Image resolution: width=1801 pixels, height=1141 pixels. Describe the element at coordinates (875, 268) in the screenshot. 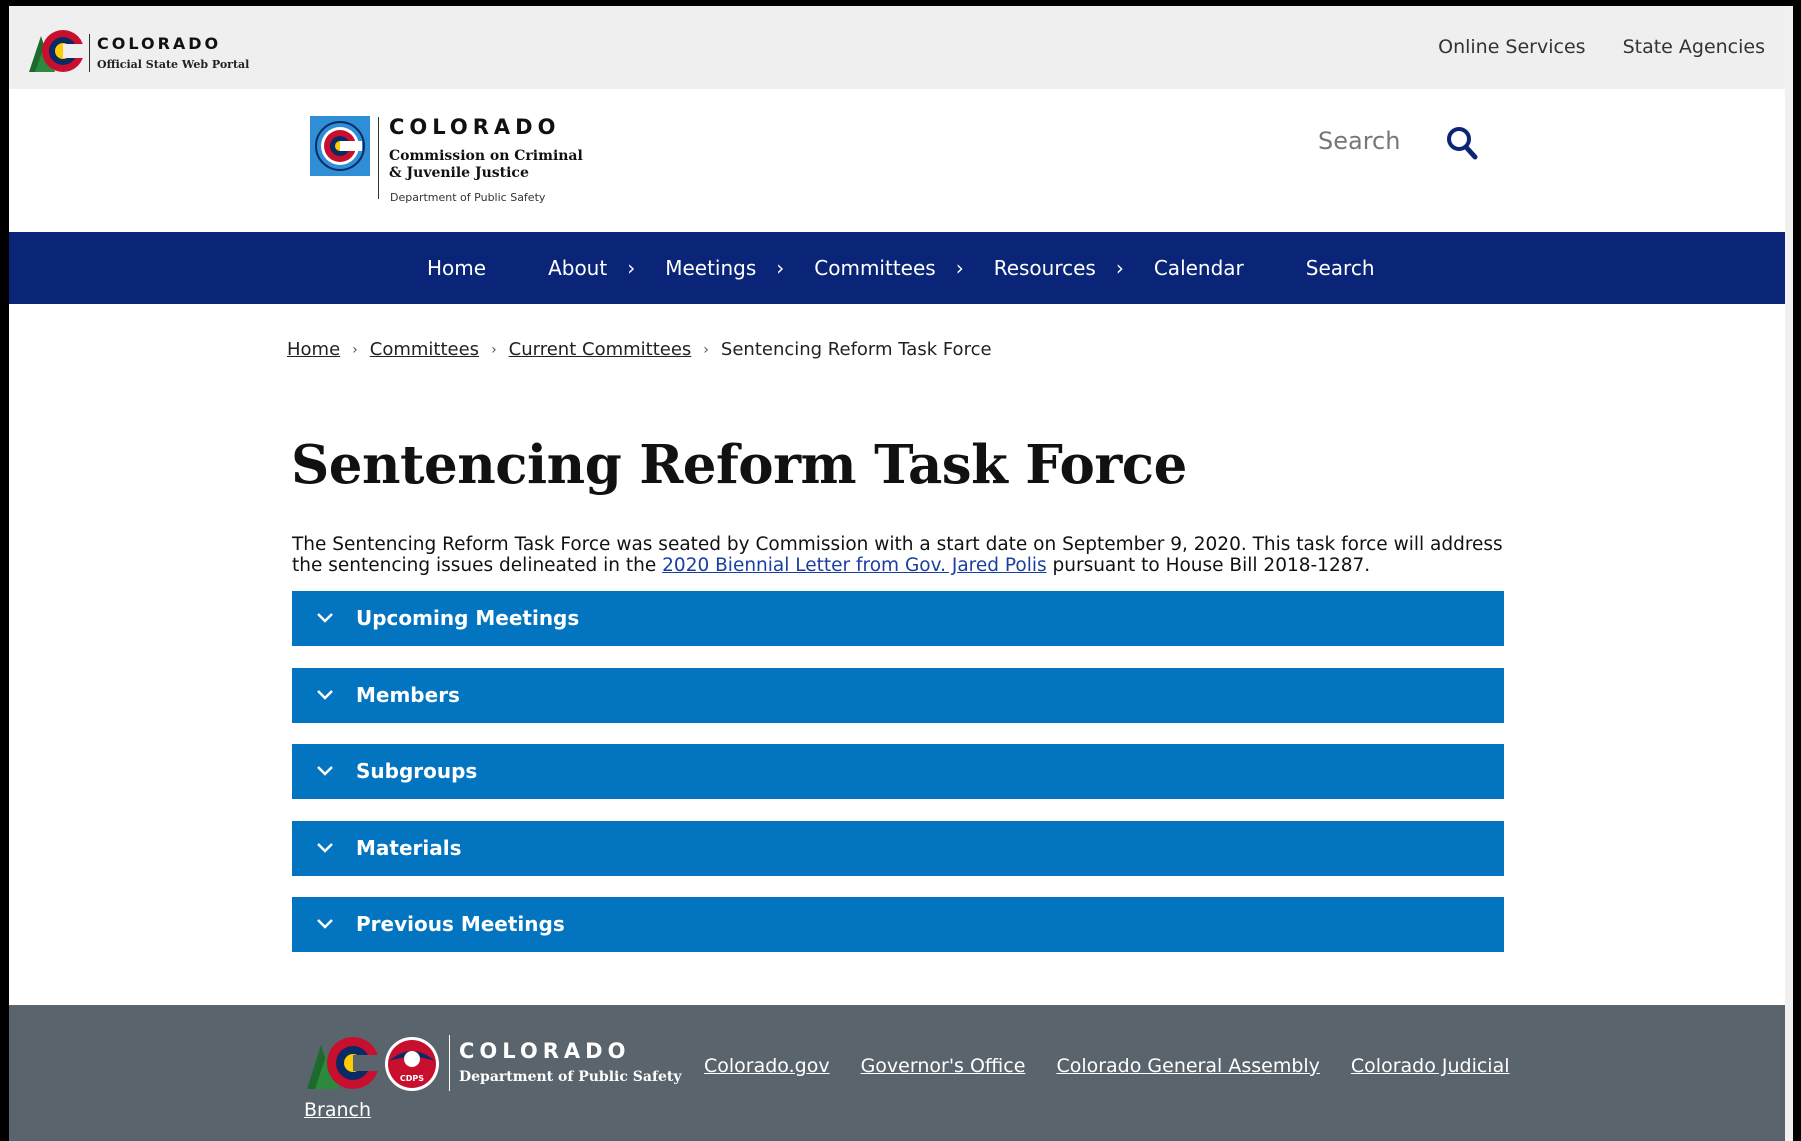

I see `nav-item-label: Committees` at that location.